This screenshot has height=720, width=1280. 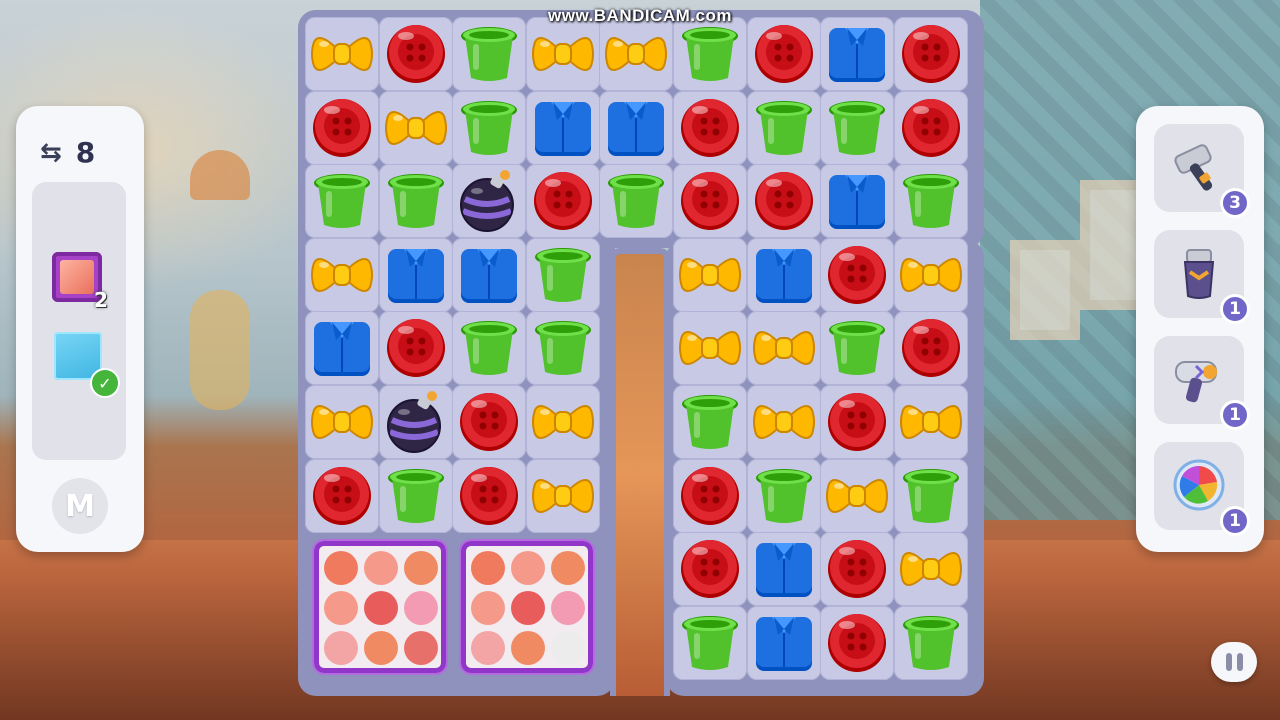 I want to click on booster-count: 1, so click(x=1235, y=309).